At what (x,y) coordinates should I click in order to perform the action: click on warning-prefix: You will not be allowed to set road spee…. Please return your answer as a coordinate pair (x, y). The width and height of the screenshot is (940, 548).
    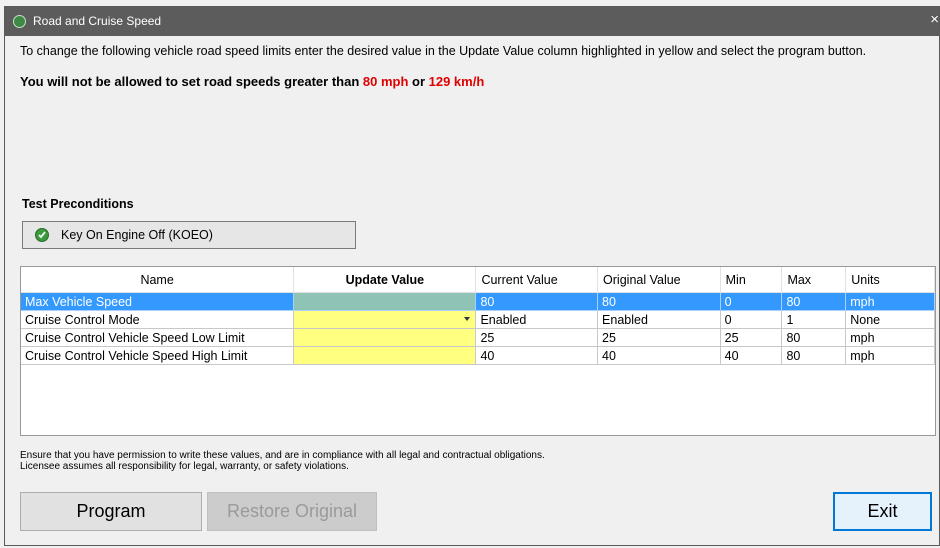
    Looking at the image, I should click on (191, 81).